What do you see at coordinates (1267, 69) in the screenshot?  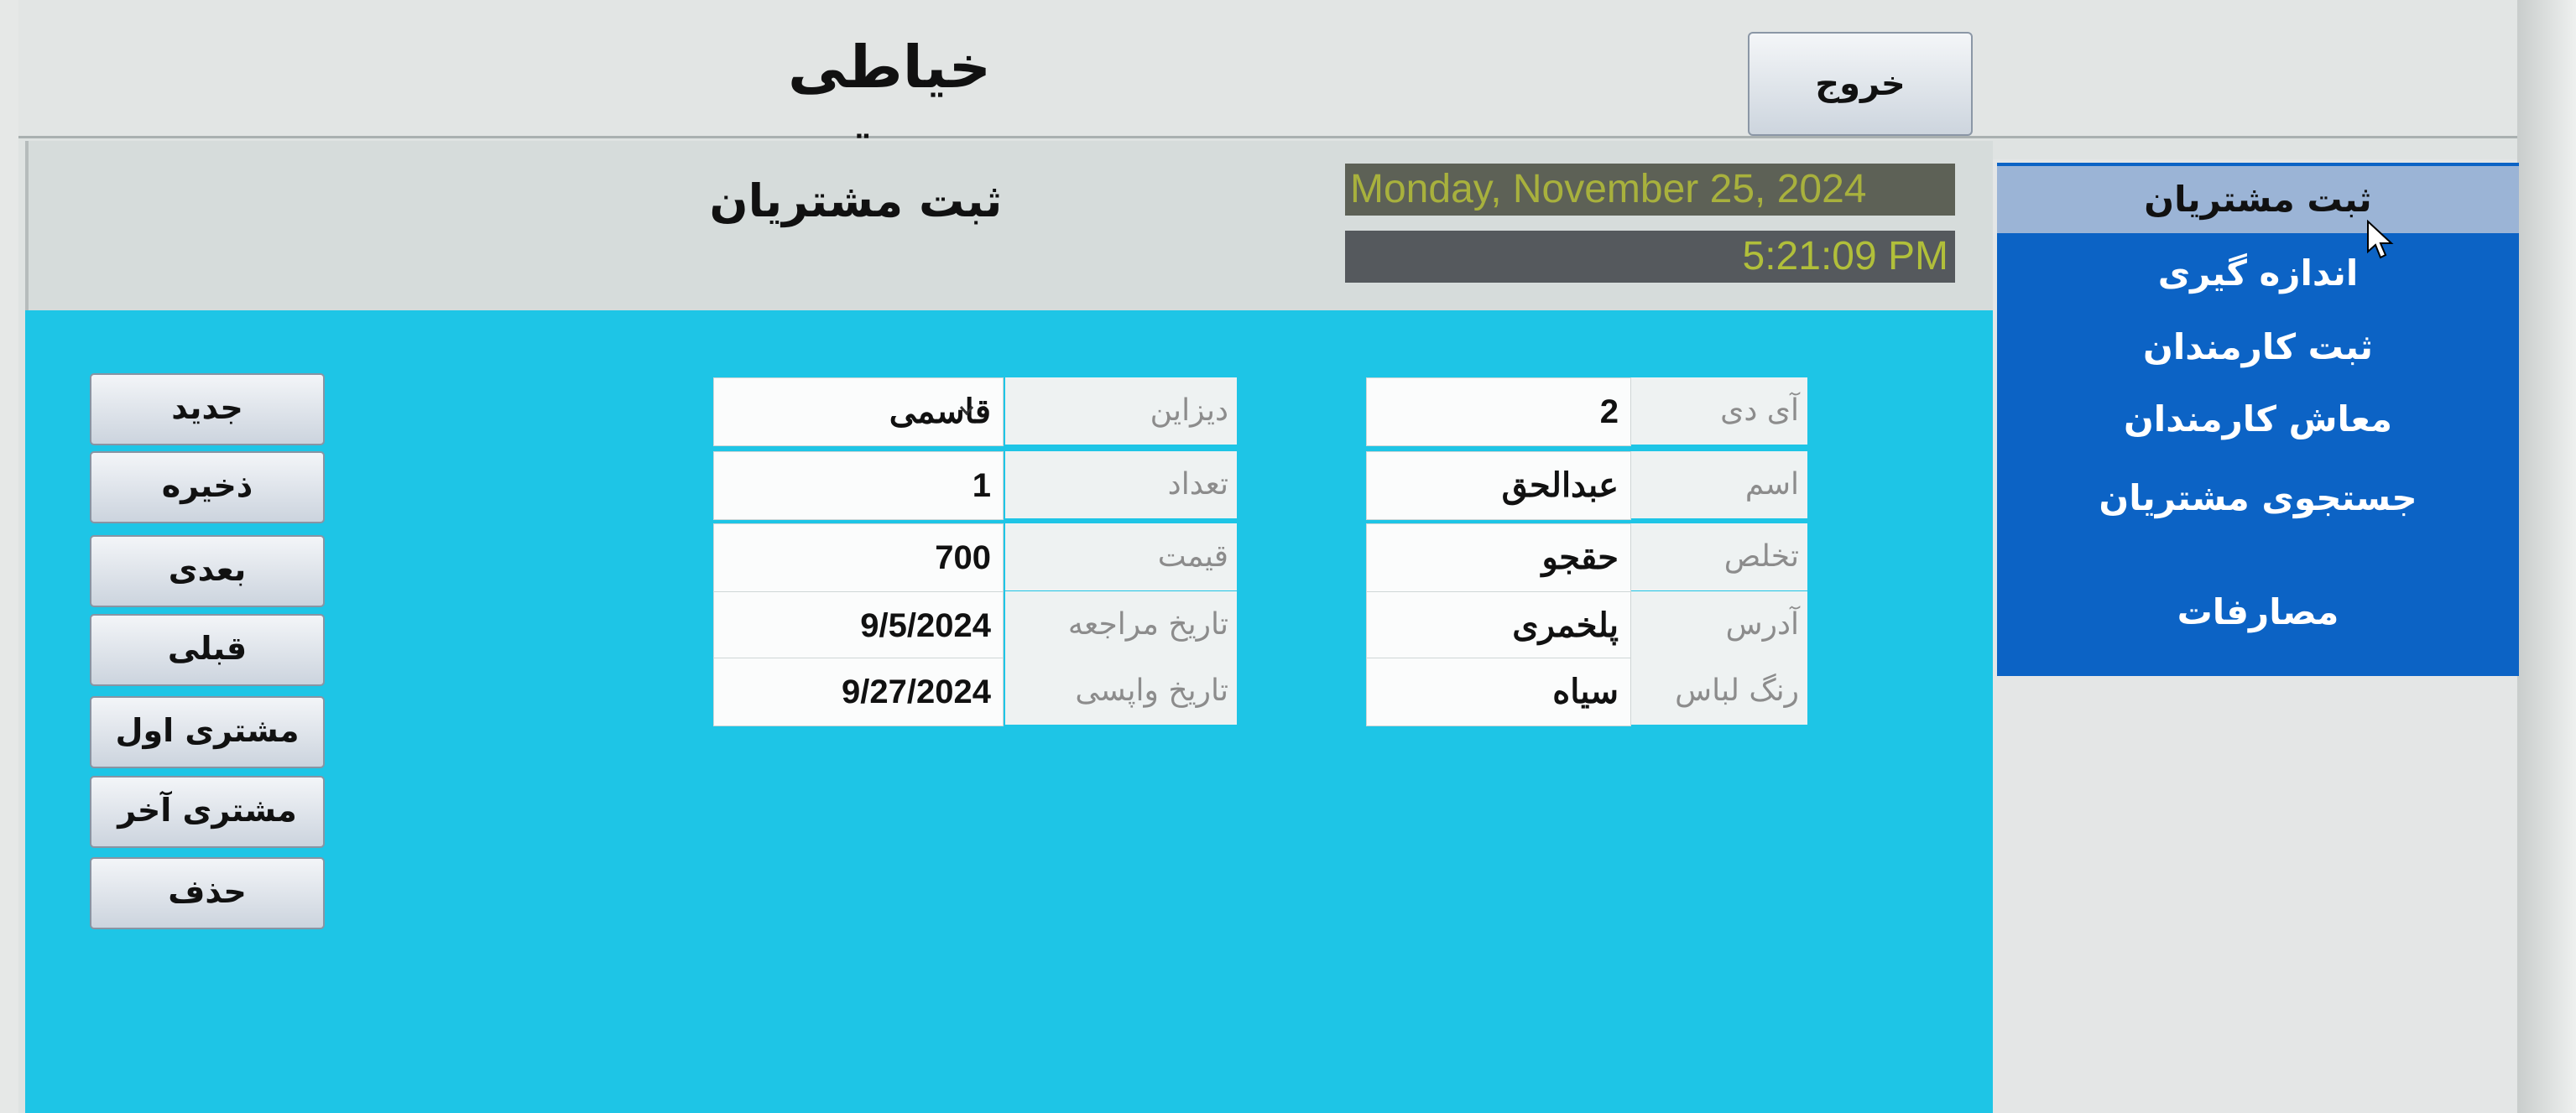 I see `title-bar` at bounding box center [1267, 69].